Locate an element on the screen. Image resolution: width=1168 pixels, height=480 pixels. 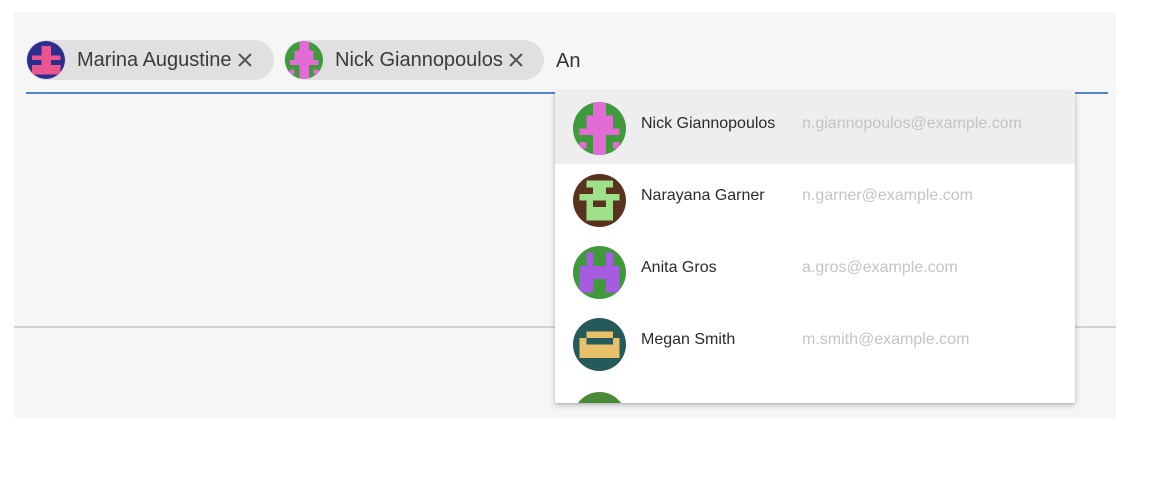
chip-label: Nick Giannopoulos is located at coordinates (419, 59).